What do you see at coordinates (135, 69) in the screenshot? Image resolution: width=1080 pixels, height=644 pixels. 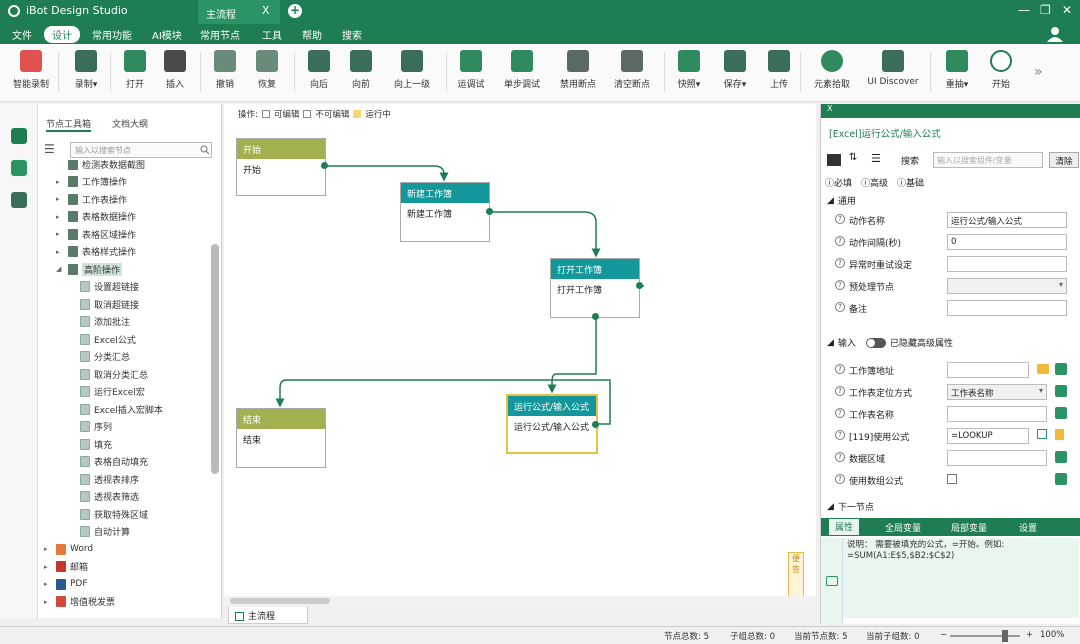 I see `open-button: 打开` at bounding box center [135, 69].